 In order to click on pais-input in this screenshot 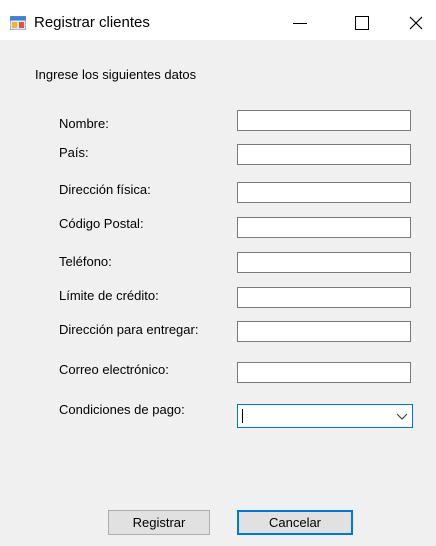, I will do `click(324, 154)`.